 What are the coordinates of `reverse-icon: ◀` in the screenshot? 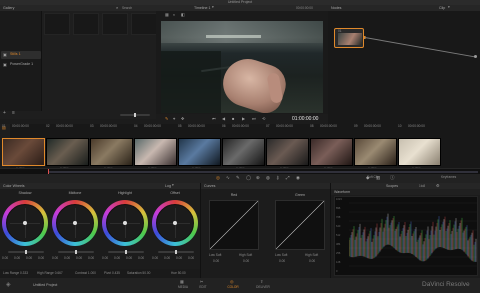 It's located at (223, 118).